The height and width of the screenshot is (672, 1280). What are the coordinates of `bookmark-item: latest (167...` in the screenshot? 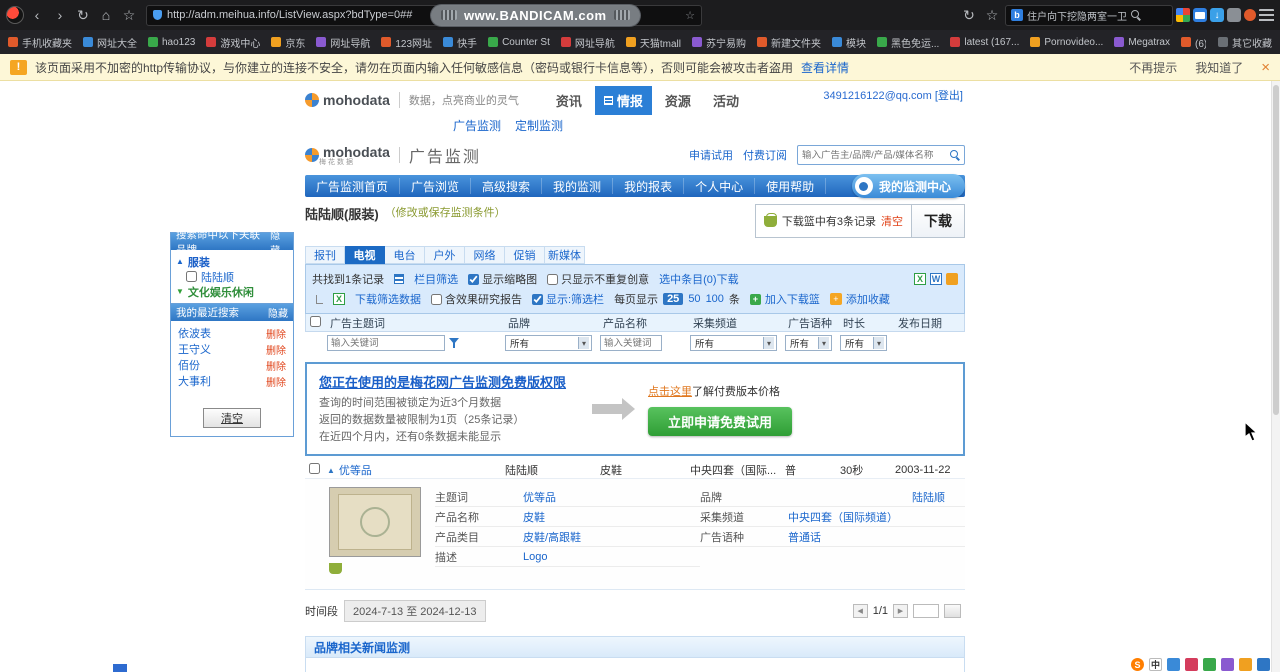 It's located at (984, 42).